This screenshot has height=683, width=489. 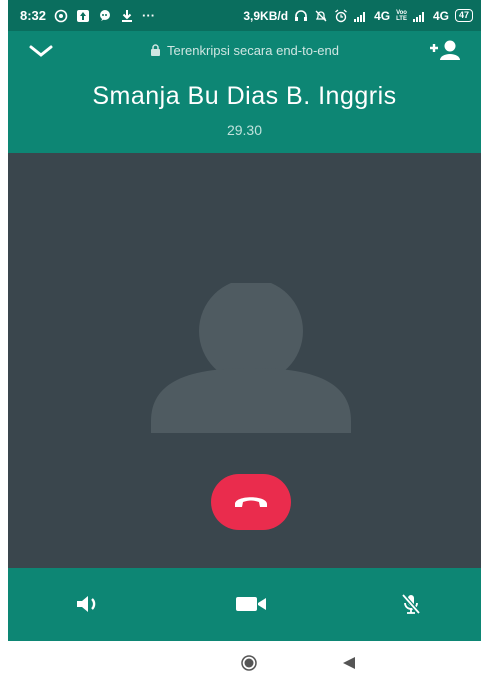 I want to click on encryption-text: Terenkripsi secara end-to-end, so click(x=253, y=50).